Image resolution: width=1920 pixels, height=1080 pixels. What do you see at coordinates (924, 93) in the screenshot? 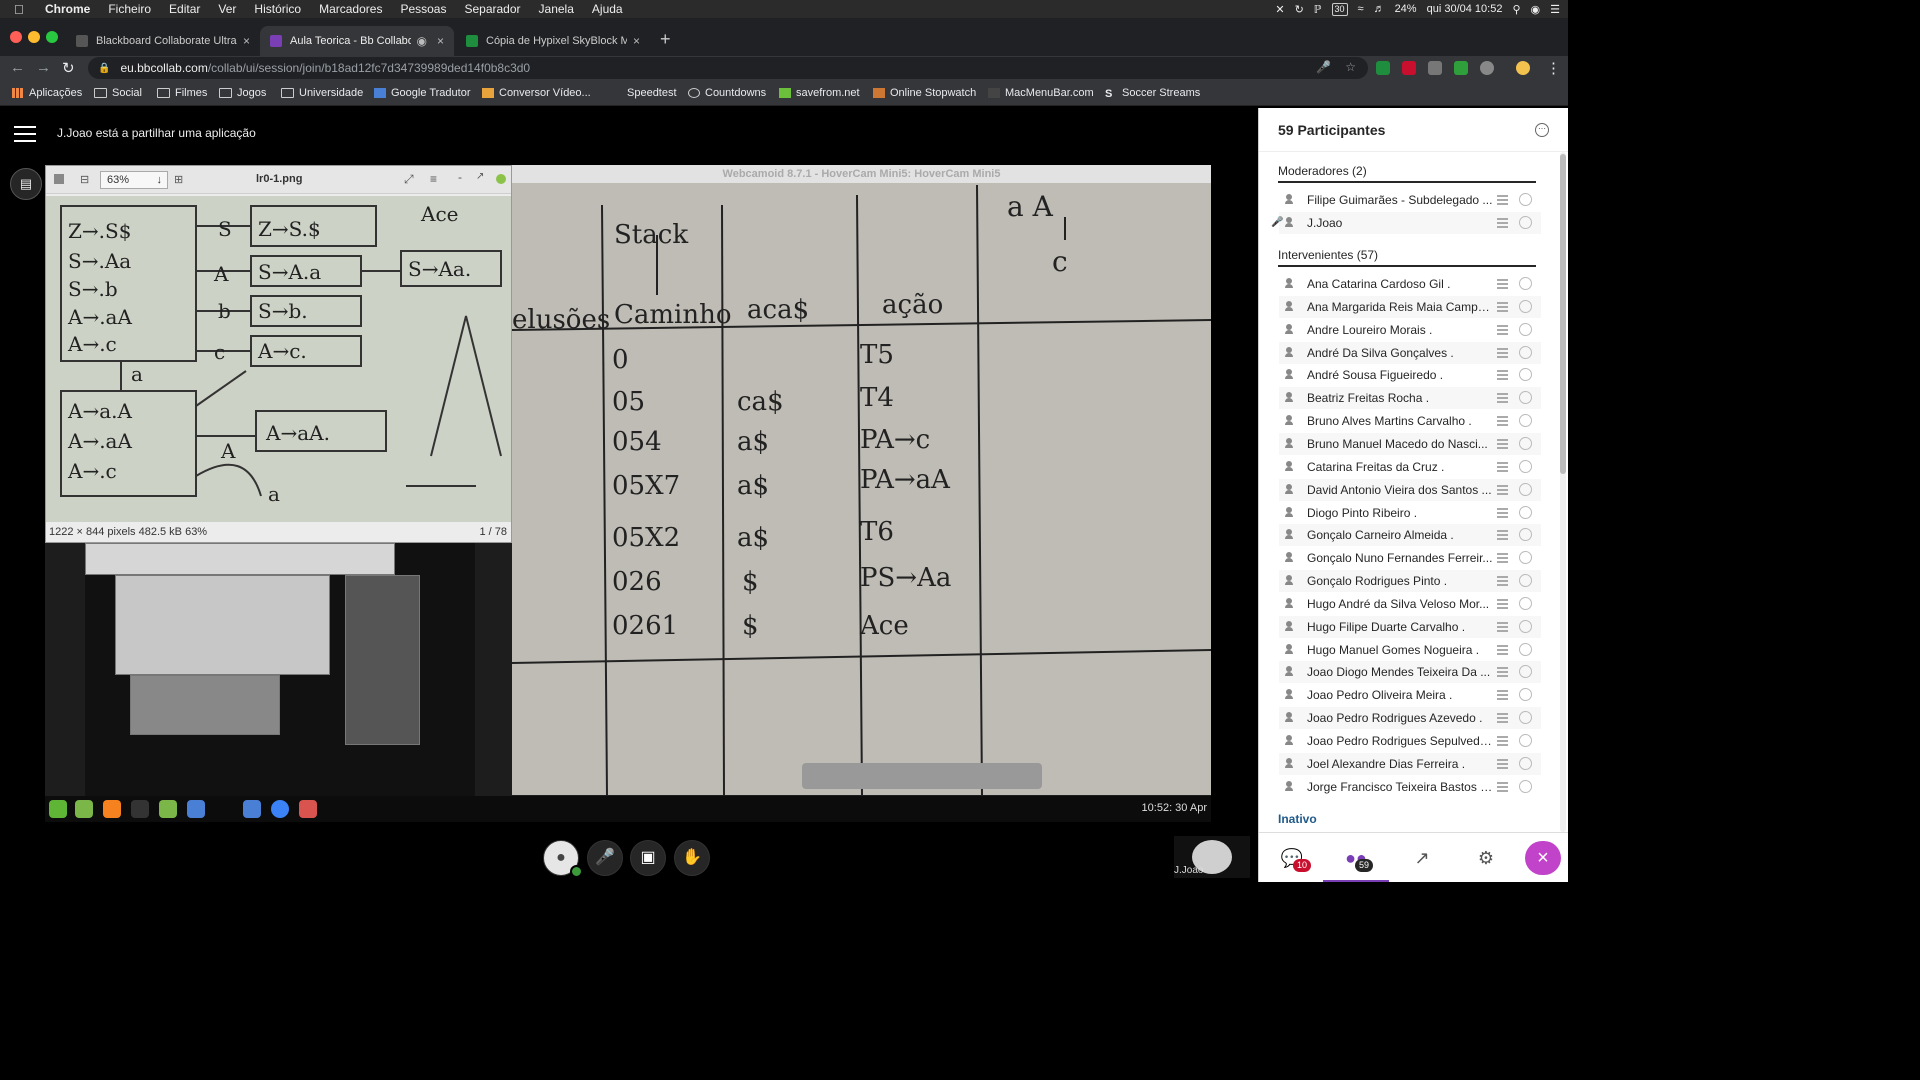
I see `bookmark-online-stopwatch: Online Stopwatch` at bounding box center [924, 93].